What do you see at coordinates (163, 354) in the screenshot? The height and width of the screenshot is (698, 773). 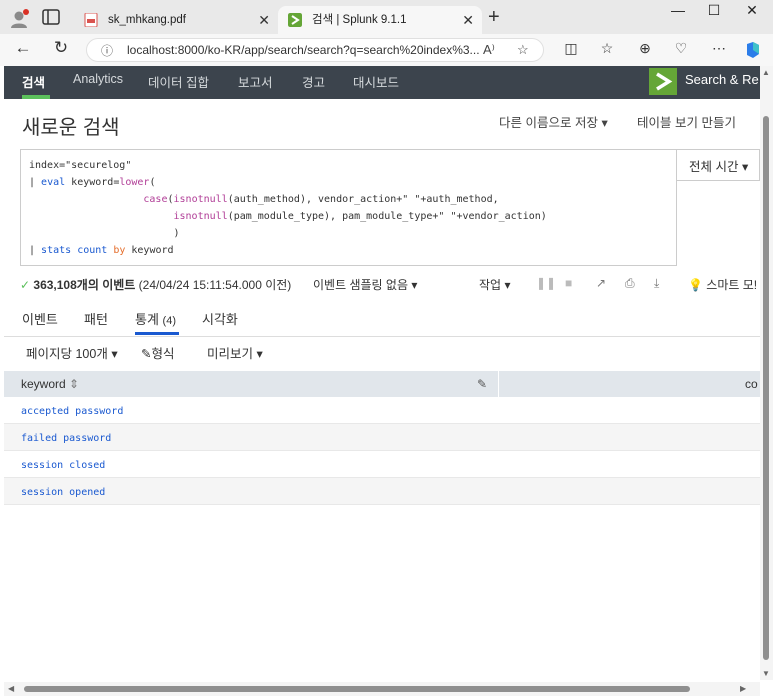 I see `format-label: 형식` at bounding box center [163, 354].